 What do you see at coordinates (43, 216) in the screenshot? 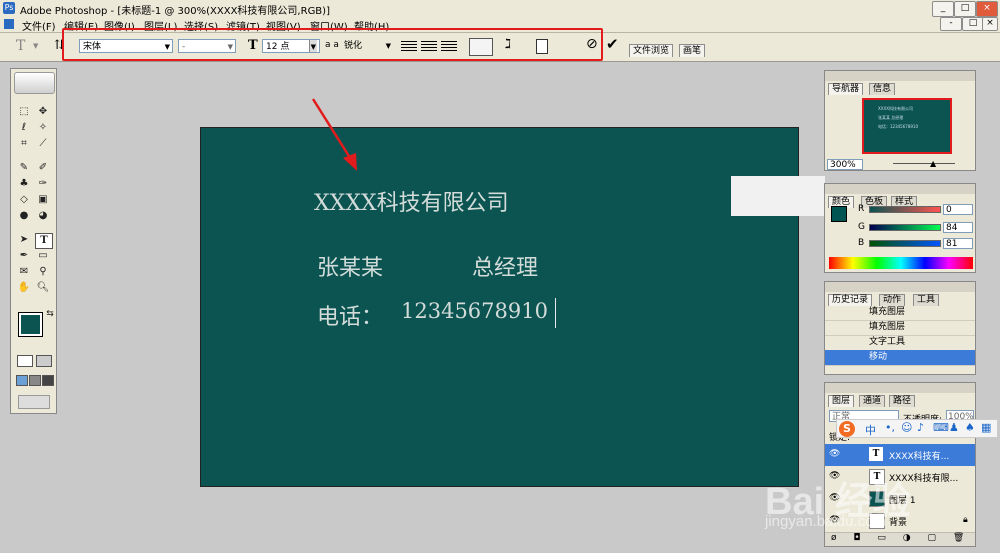
I see `dodge-icon: ◕` at bounding box center [43, 216].